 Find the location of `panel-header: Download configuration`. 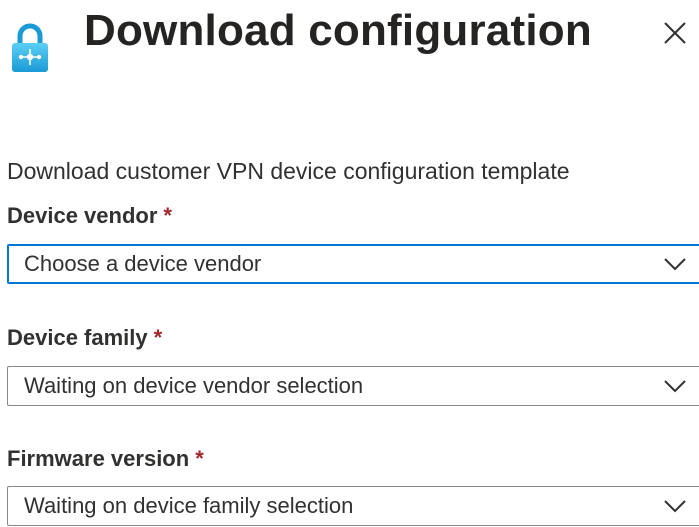

panel-header: Download configuration is located at coordinates (349, 36).